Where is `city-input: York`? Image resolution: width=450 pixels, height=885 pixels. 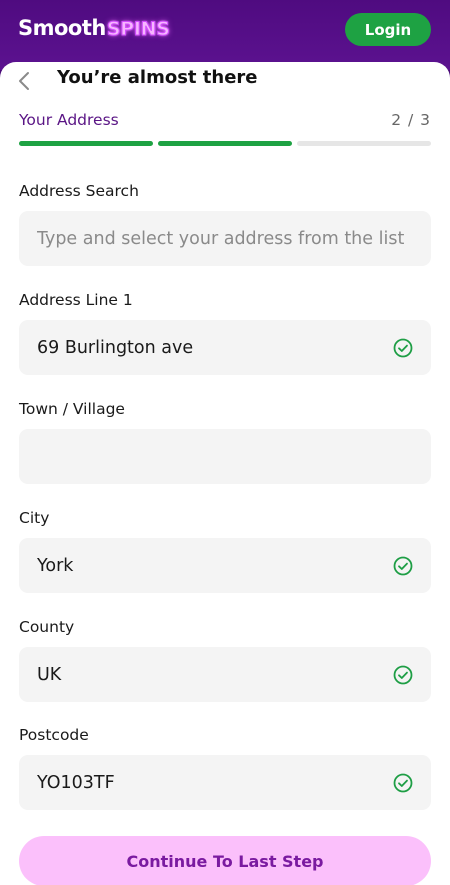 city-input: York is located at coordinates (225, 565).